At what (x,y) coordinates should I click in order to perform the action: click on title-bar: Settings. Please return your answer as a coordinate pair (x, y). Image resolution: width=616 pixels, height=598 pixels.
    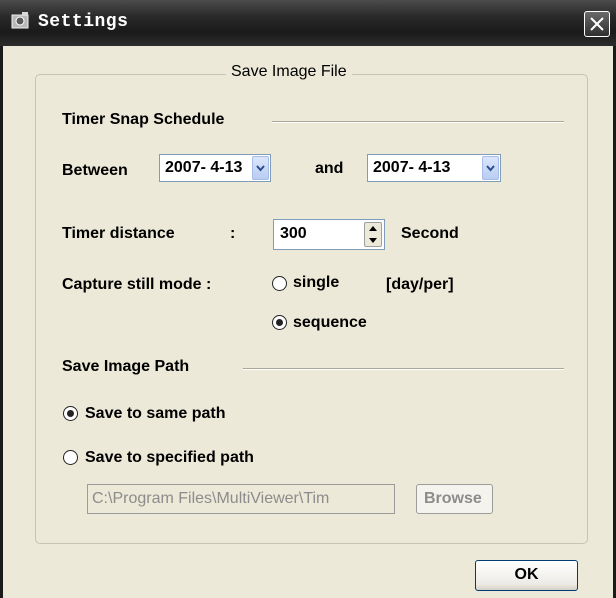
    Looking at the image, I should click on (308, 23).